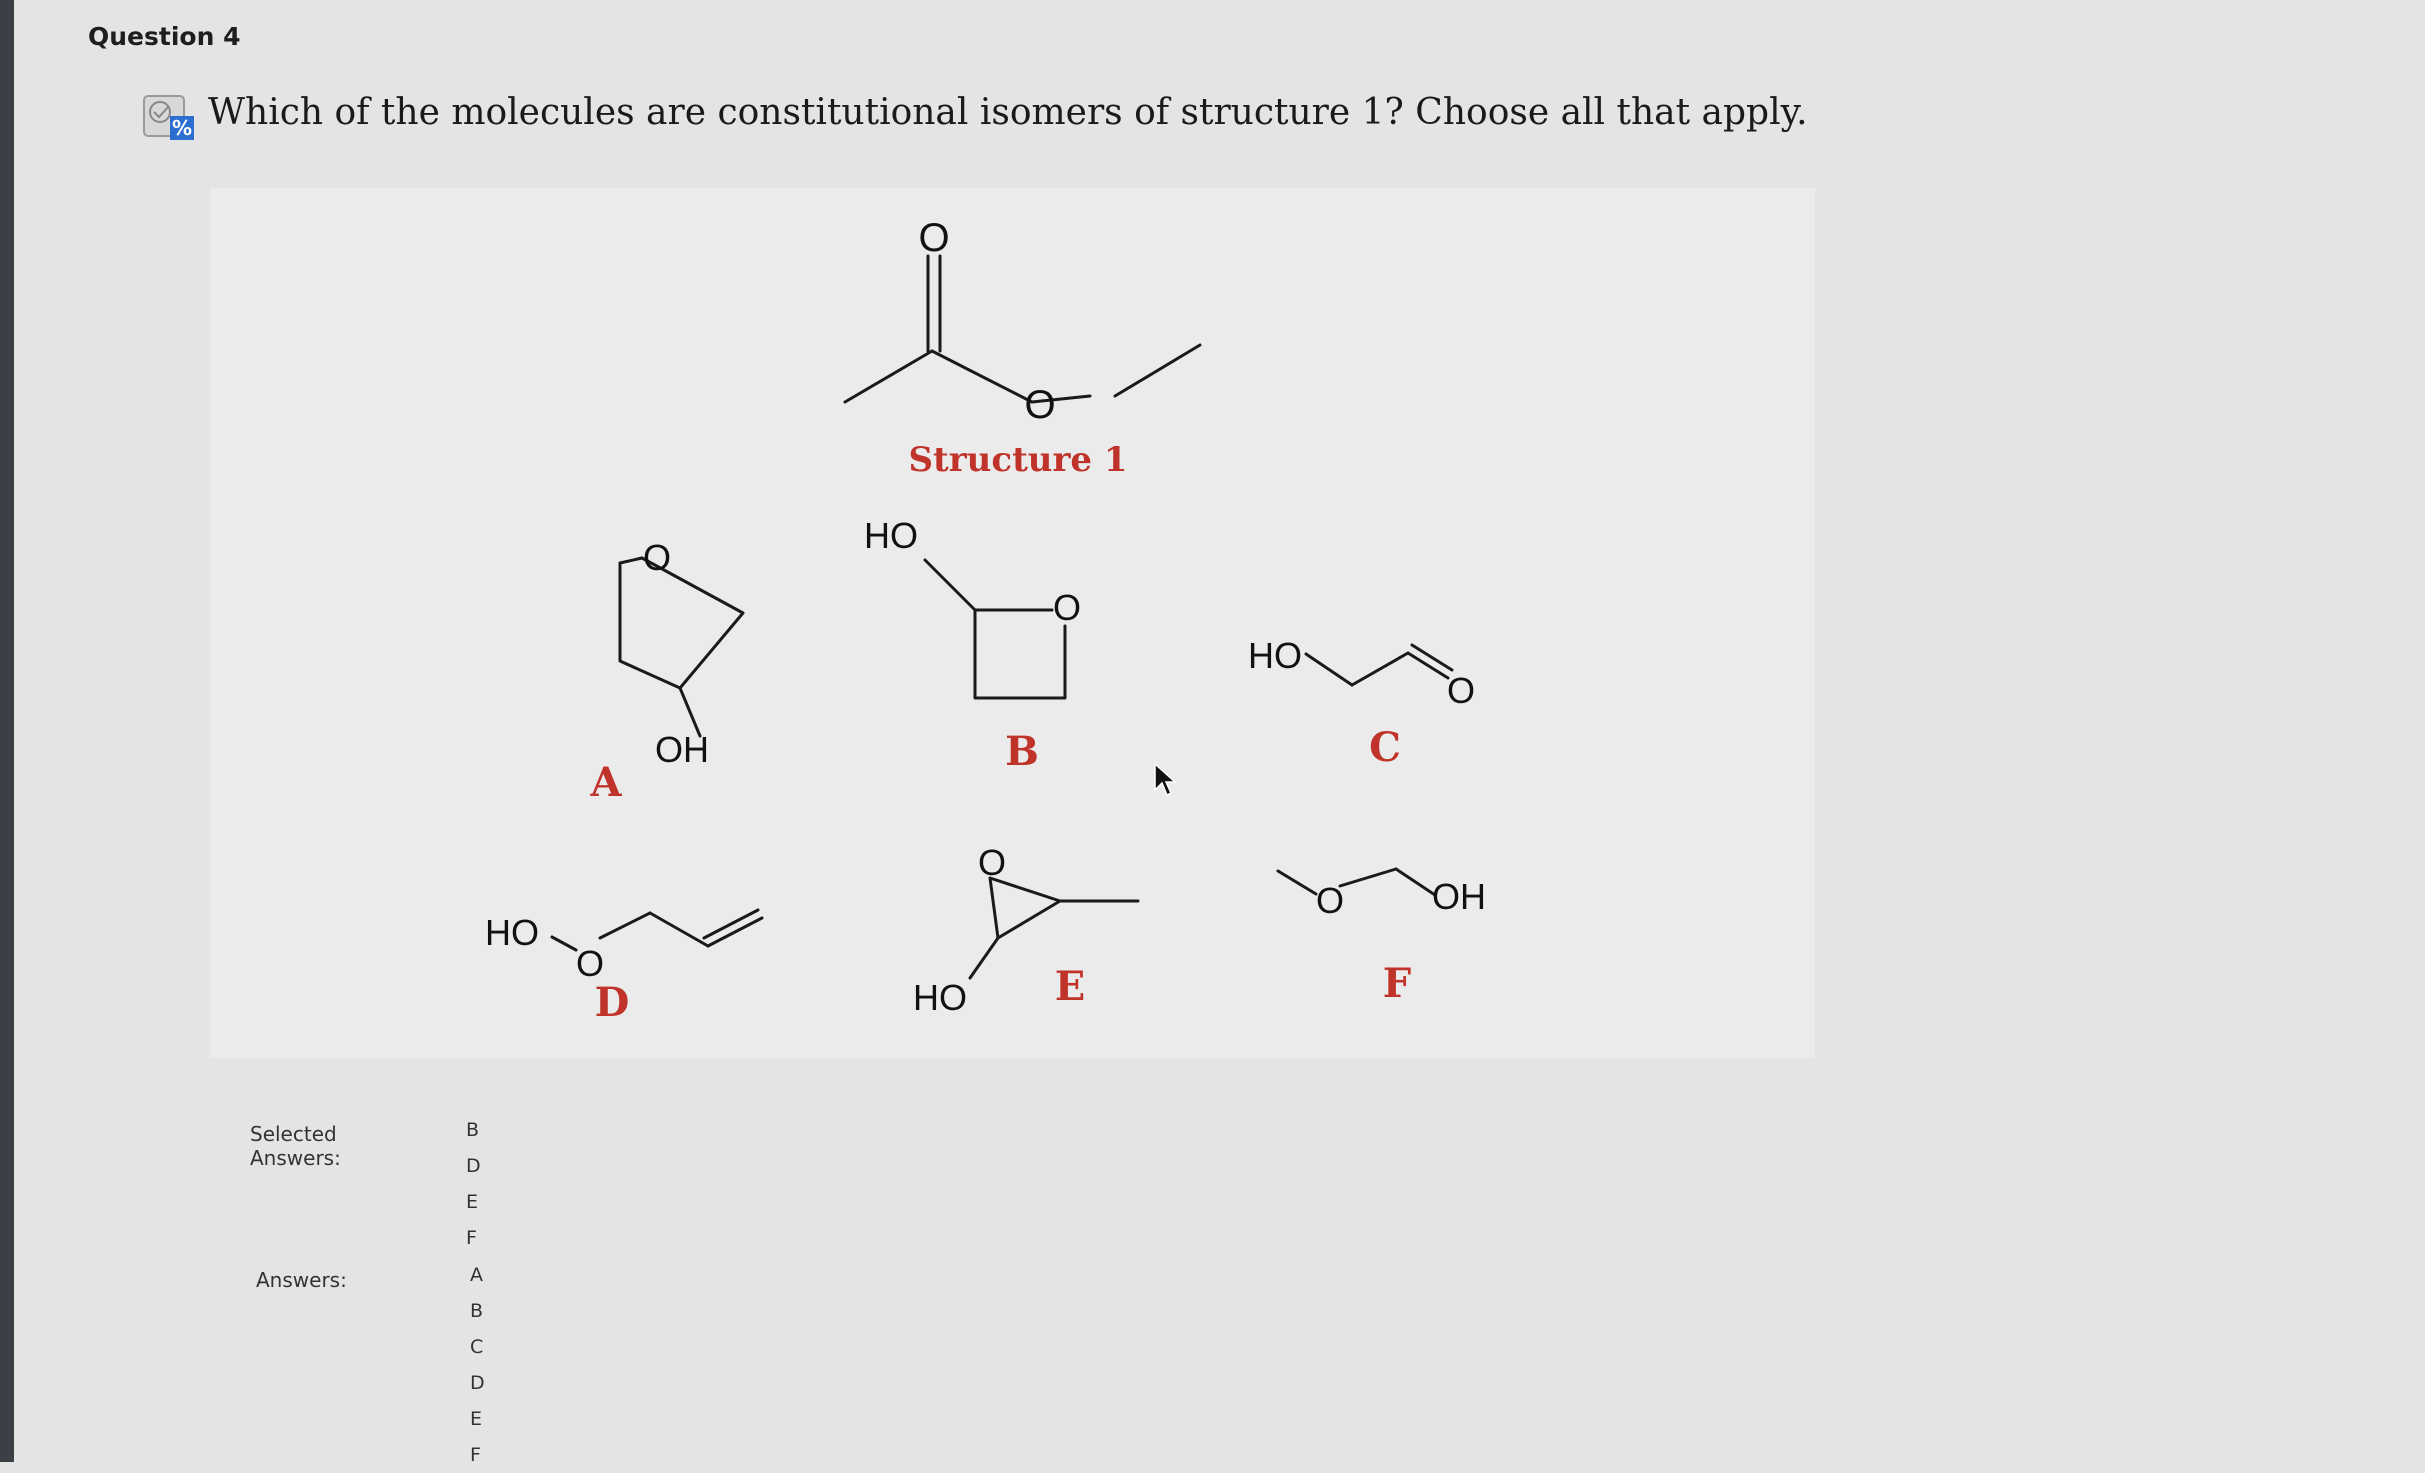 The image size is (2425, 1473). Describe the element at coordinates (1070, 986) in the screenshot. I see `molecule-e-label: E` at that location.